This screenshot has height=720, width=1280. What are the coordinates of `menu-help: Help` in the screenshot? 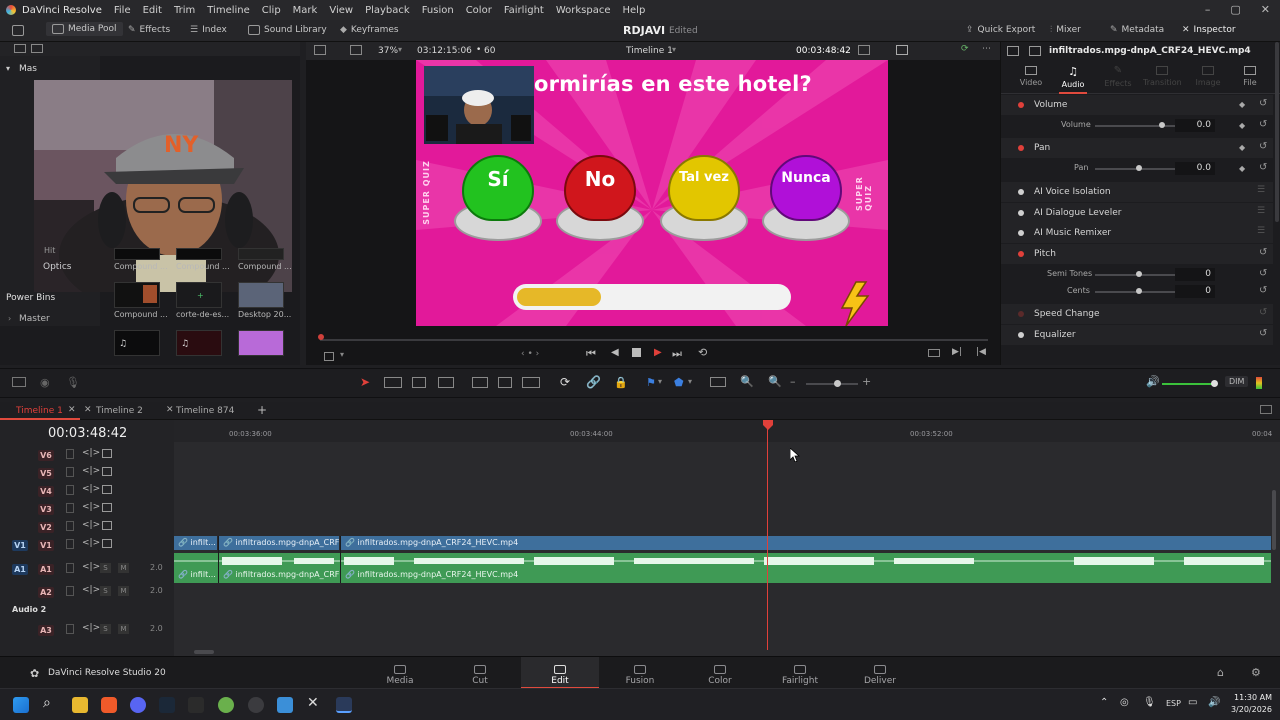 It's located at (634, 10).